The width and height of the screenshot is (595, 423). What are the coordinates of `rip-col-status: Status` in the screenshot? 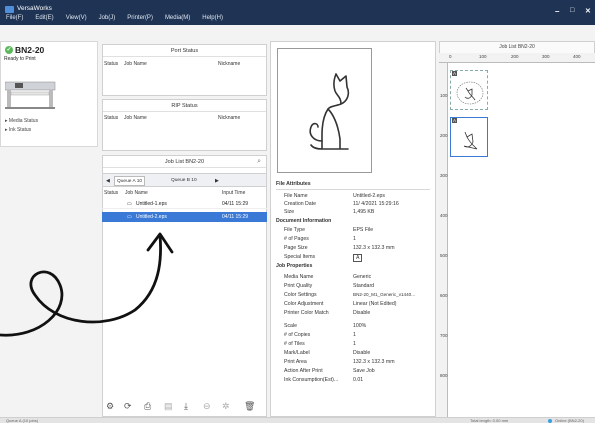 It's located at (111, 118).